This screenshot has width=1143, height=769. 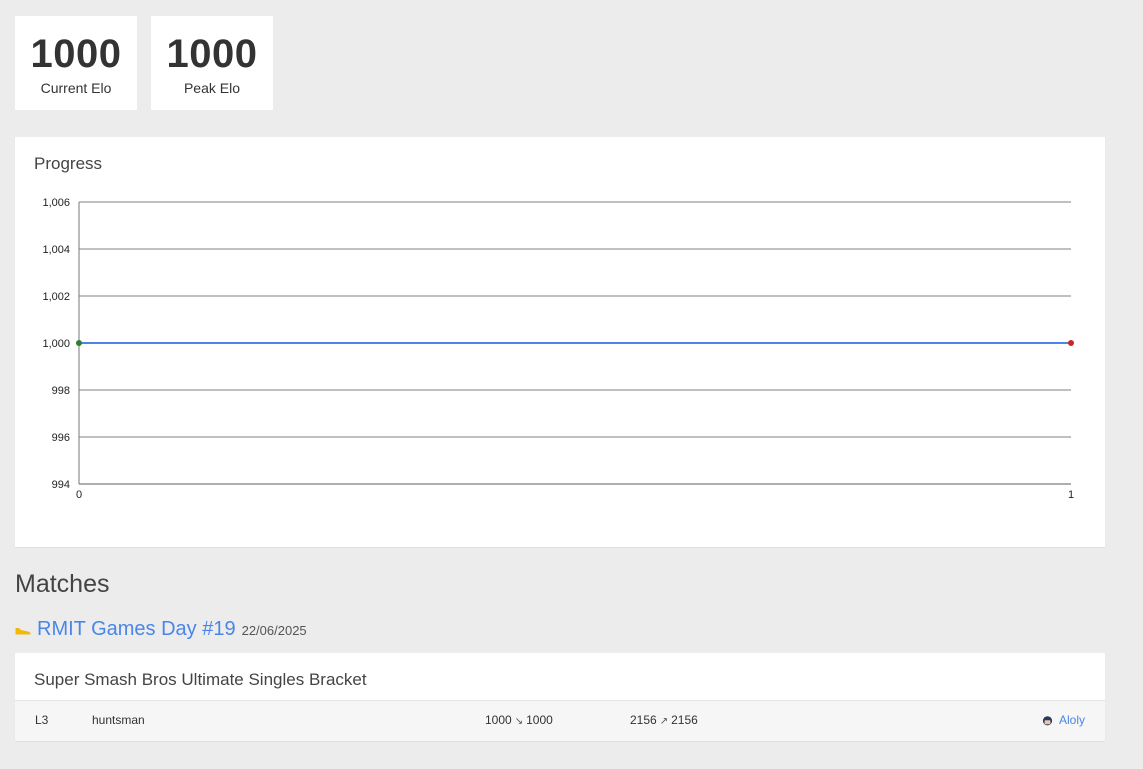 What do you see at coordinates (643, 720) in the screenshot?
I see `opponent-elo-before: 2156` at bounding box center [643, 720].